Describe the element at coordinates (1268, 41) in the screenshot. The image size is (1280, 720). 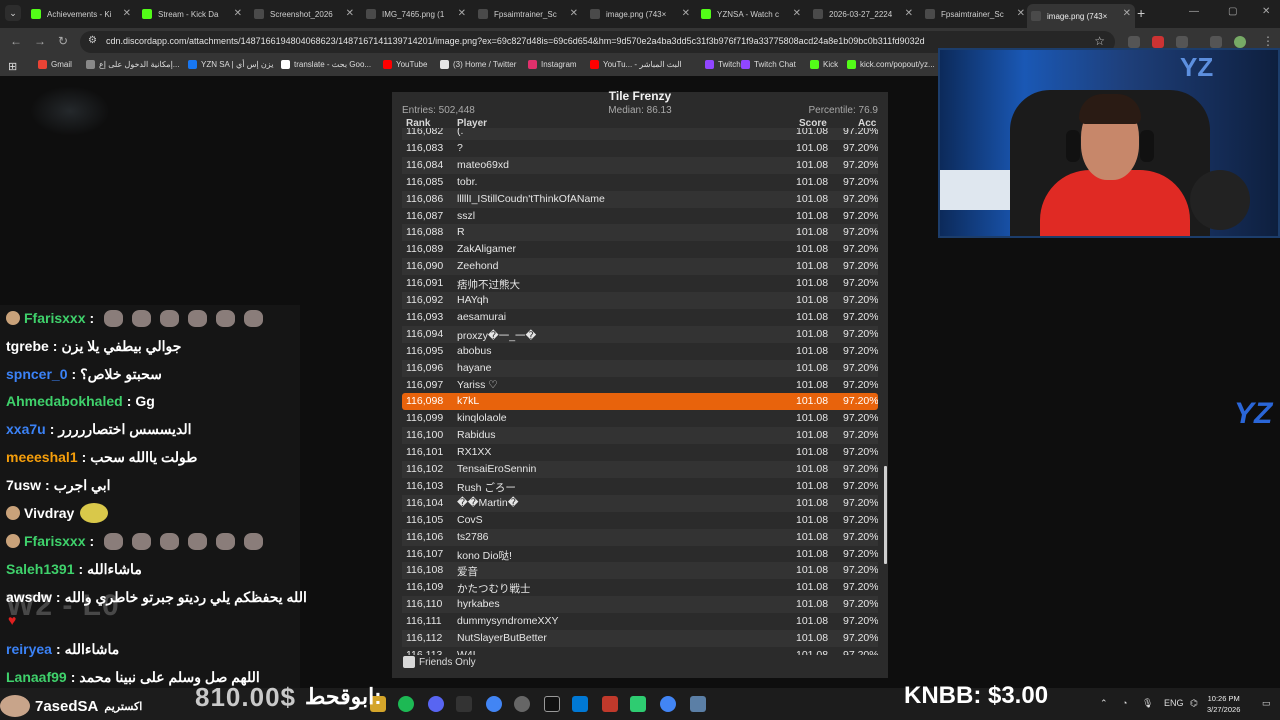
I see `menu-kebab-icon: ⋮` at that location.